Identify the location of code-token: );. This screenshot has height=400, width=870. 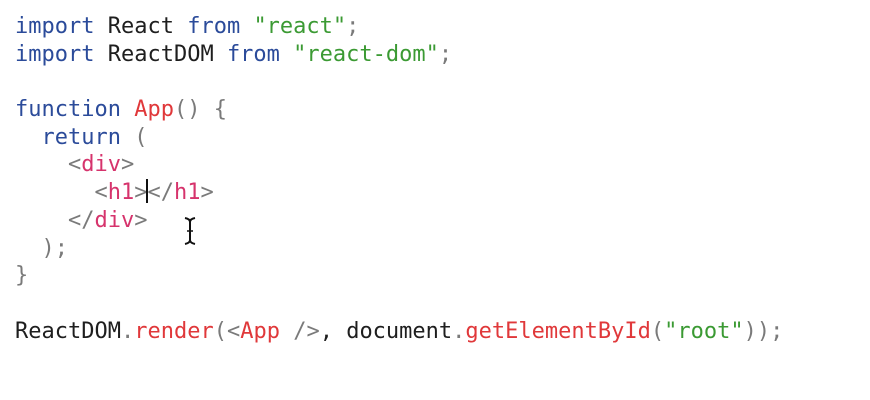
(55, 248).